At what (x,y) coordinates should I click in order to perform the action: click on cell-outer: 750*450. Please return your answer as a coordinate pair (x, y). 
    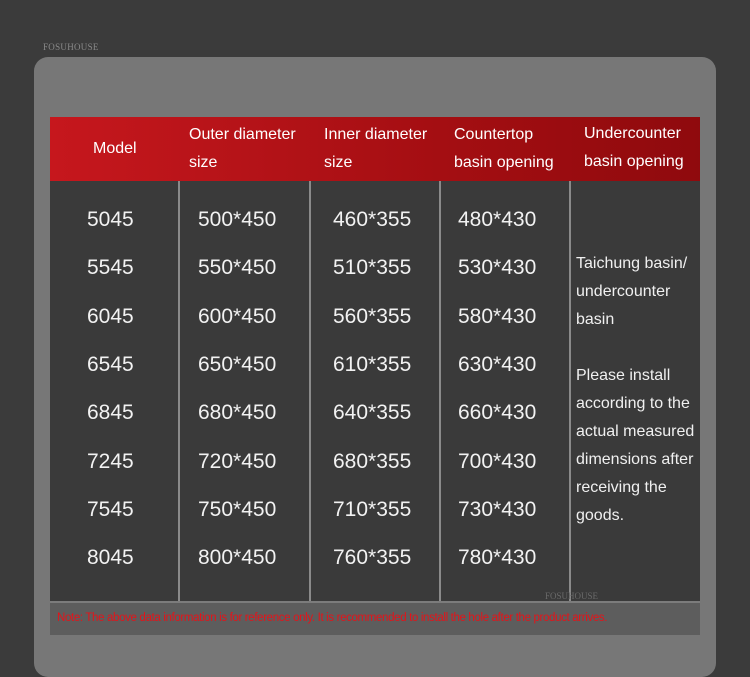
    Looking at the image, I should click on (237, 509).